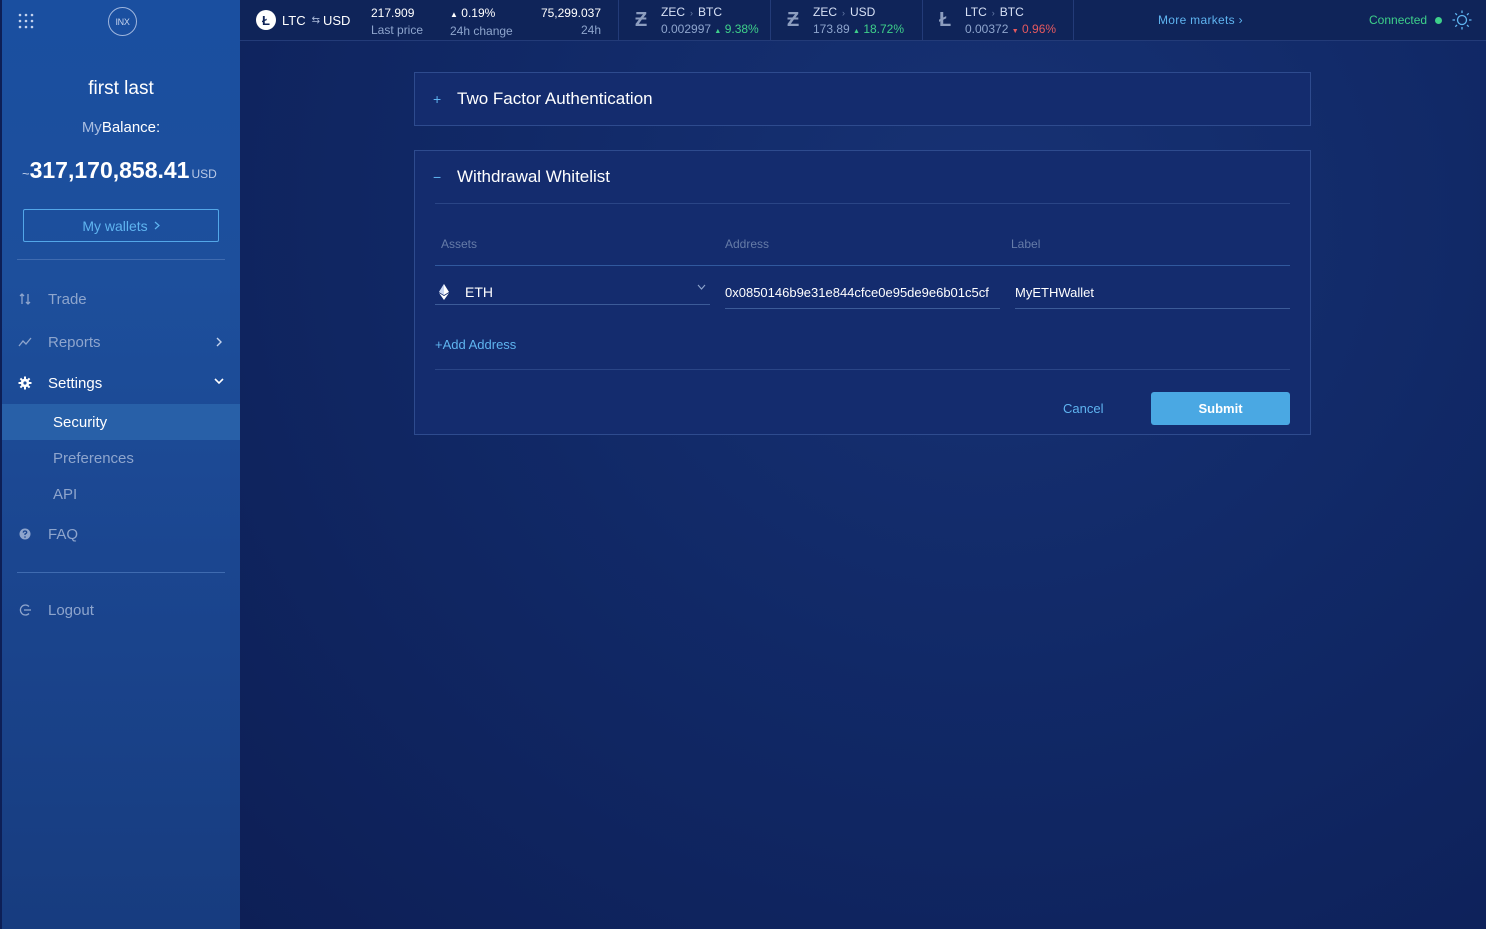  I want to click on market-ticker-item: Ƶ ZEC › BTC 0.002997 ▲ 9.38%, so click(695, 20).